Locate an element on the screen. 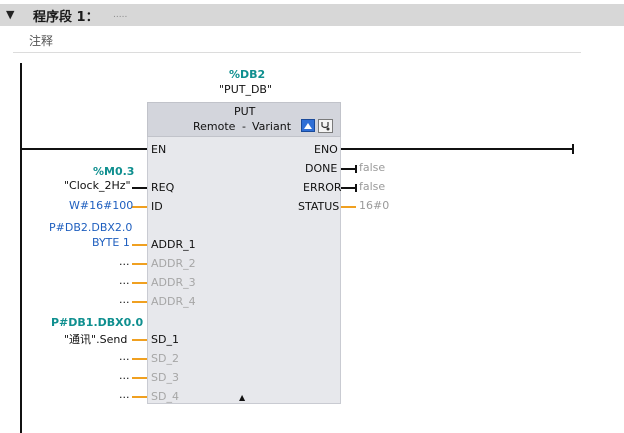 The width and height of the screenshot is (624, 433). addr3-wire is located at coordinates (139, 283).